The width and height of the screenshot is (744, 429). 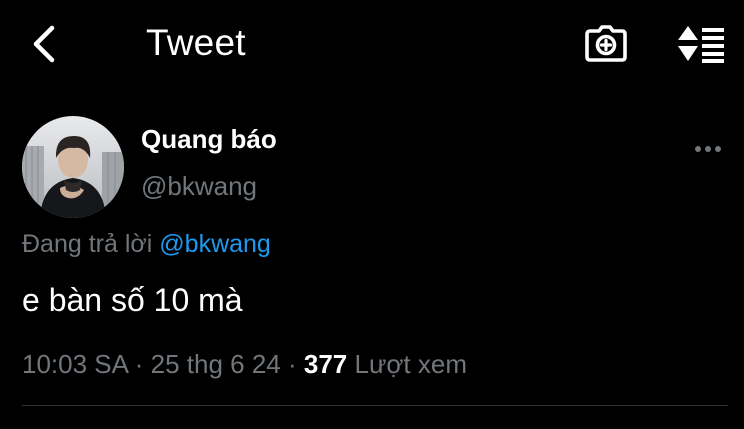 What do you see at coordinates (91, 244) in the screenshot?
I see `replying-to-label: Đang trả lời` at bounding box center [91, 244].